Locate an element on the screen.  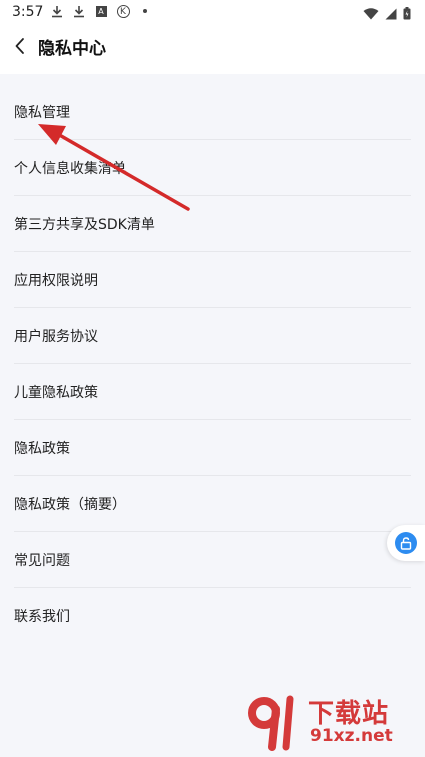
menu-item-children-privacy-policy: 儿童隐私政策 is located at coordinates (212, 392).